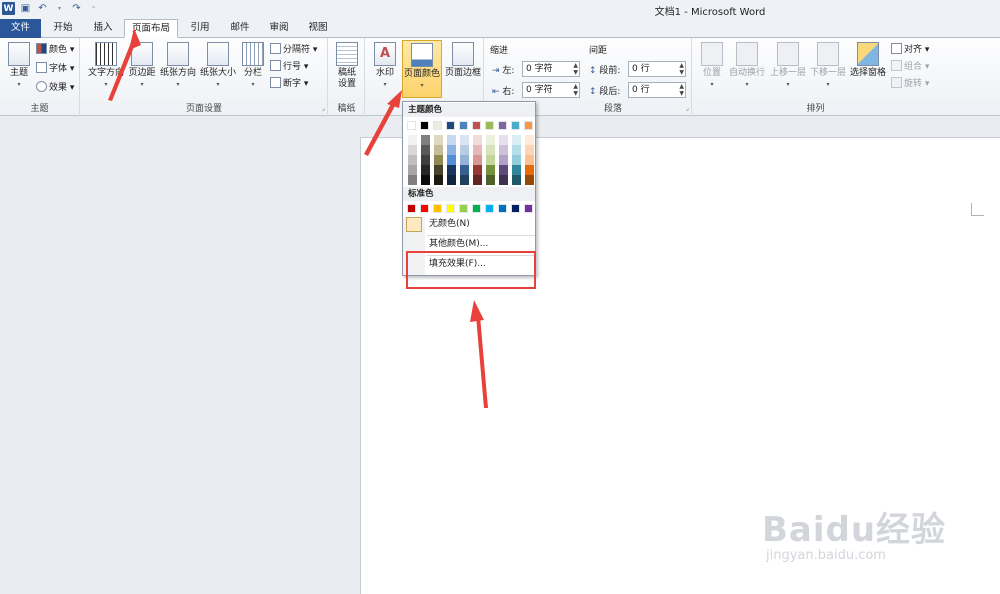 Image resolution: width=1000 pixels, height=594 pixels. What do you see at coordinates (55, 69) in the screenshot?
I see `theme-fonts-button: 字体 ▾` at bounding box center [55, 69].